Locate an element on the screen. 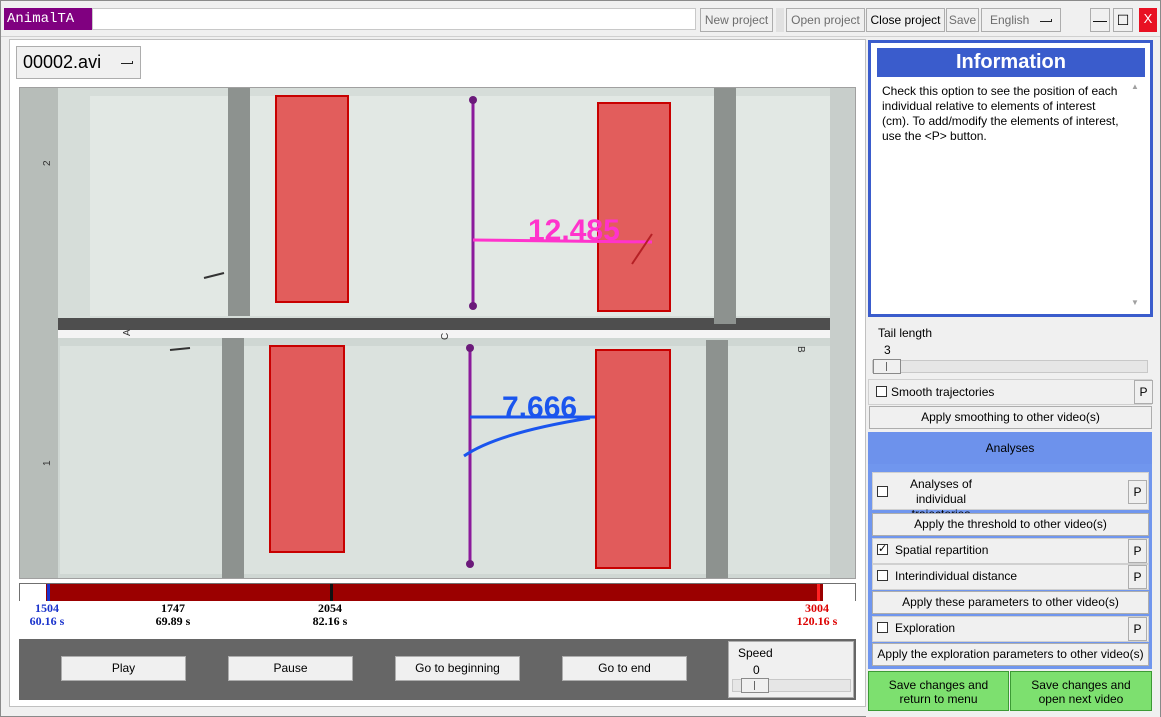 This screenshot has width=1161, height=717. timeline-end-marker is located at coordinates (818, 592).